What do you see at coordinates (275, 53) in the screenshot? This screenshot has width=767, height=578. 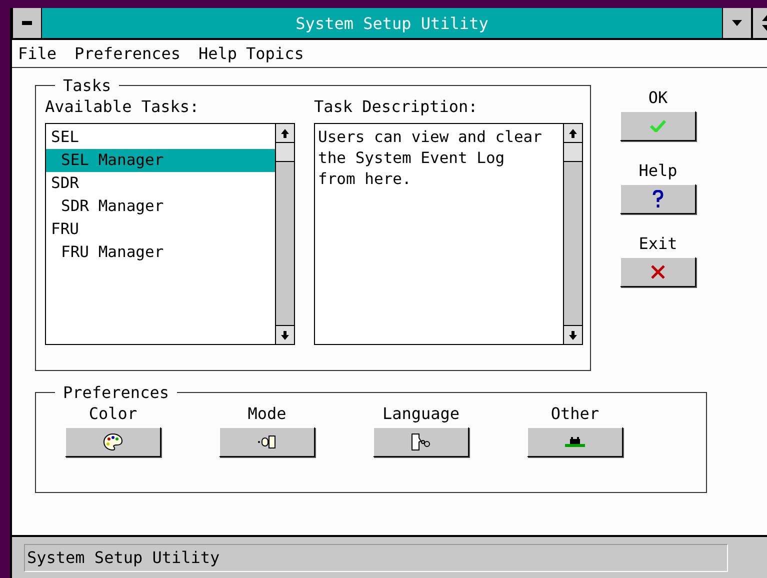 I see `menu-item: Topics` at bounding box center [275, 53].